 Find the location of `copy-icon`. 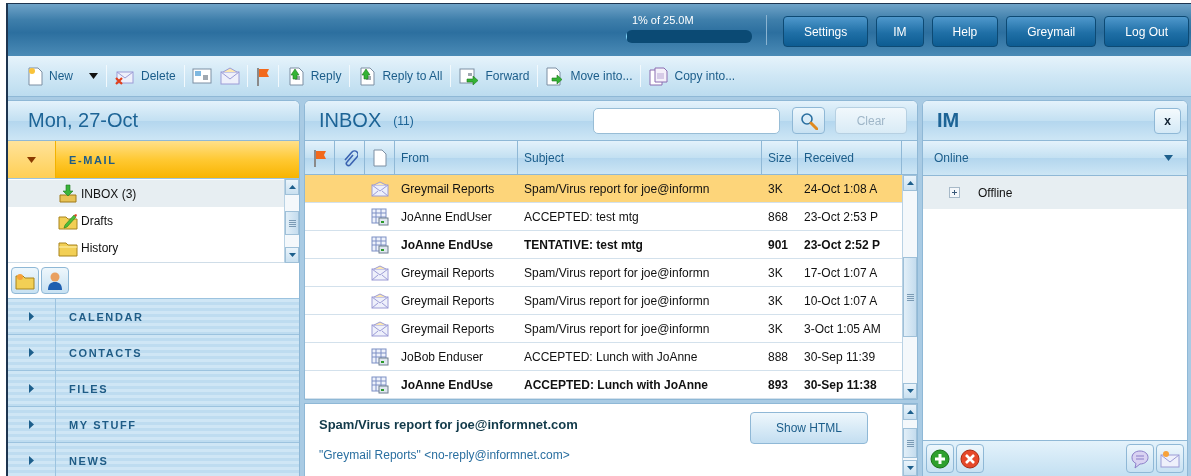

copy-icon is located at coordinates (659, 76).